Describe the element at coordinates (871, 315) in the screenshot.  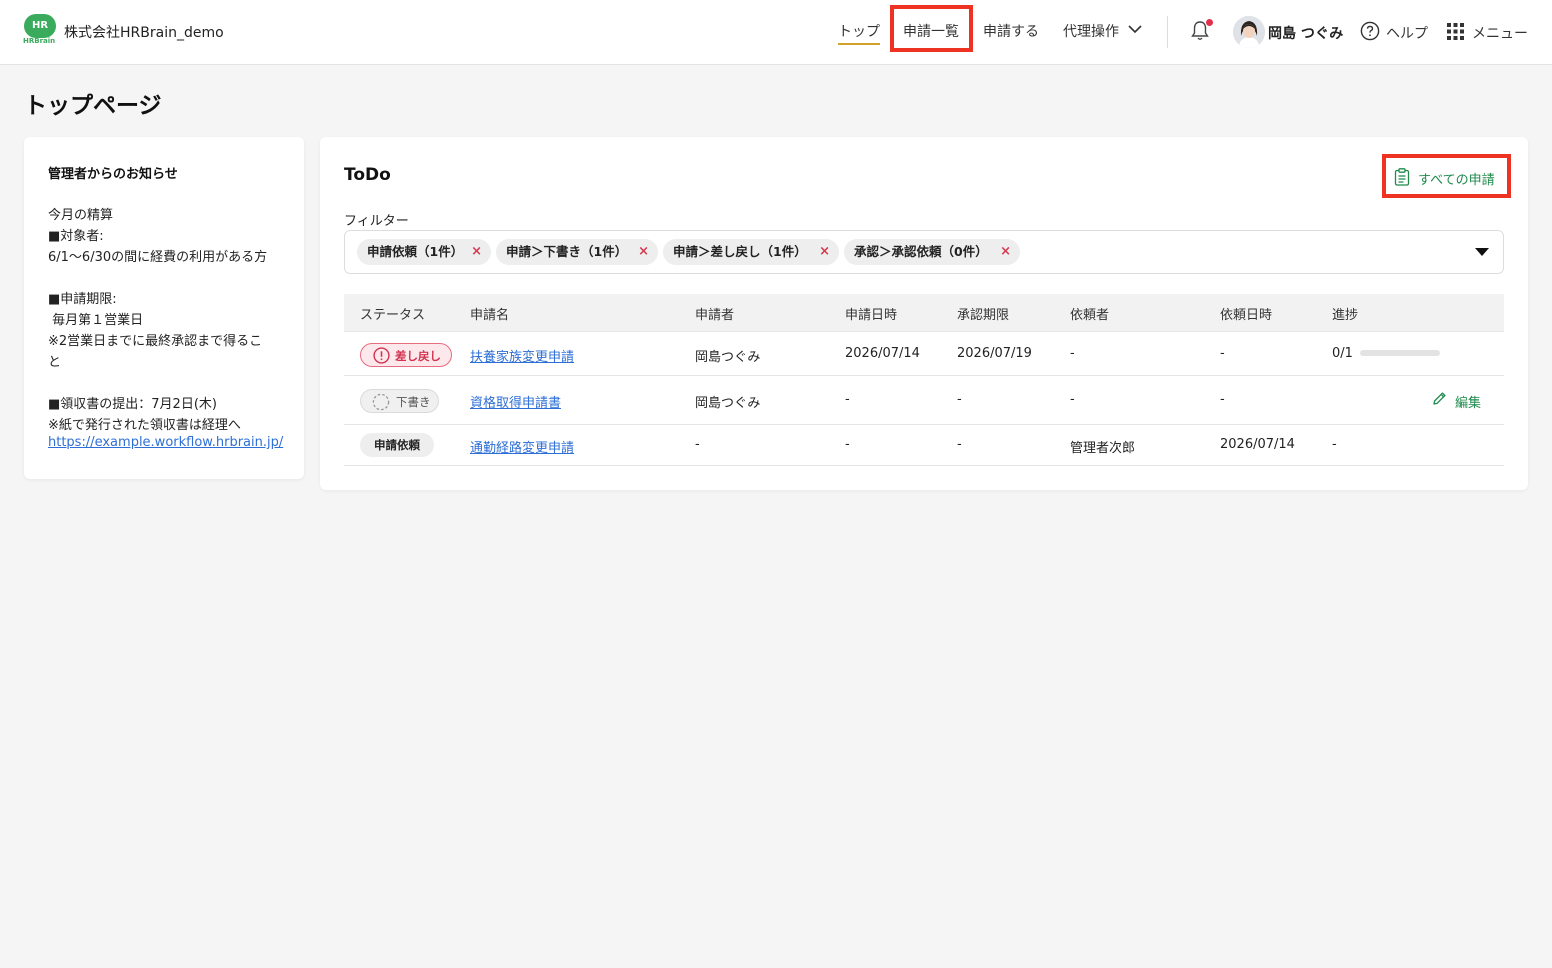
I see `column-header-applied-at: 申請日時` at that location.